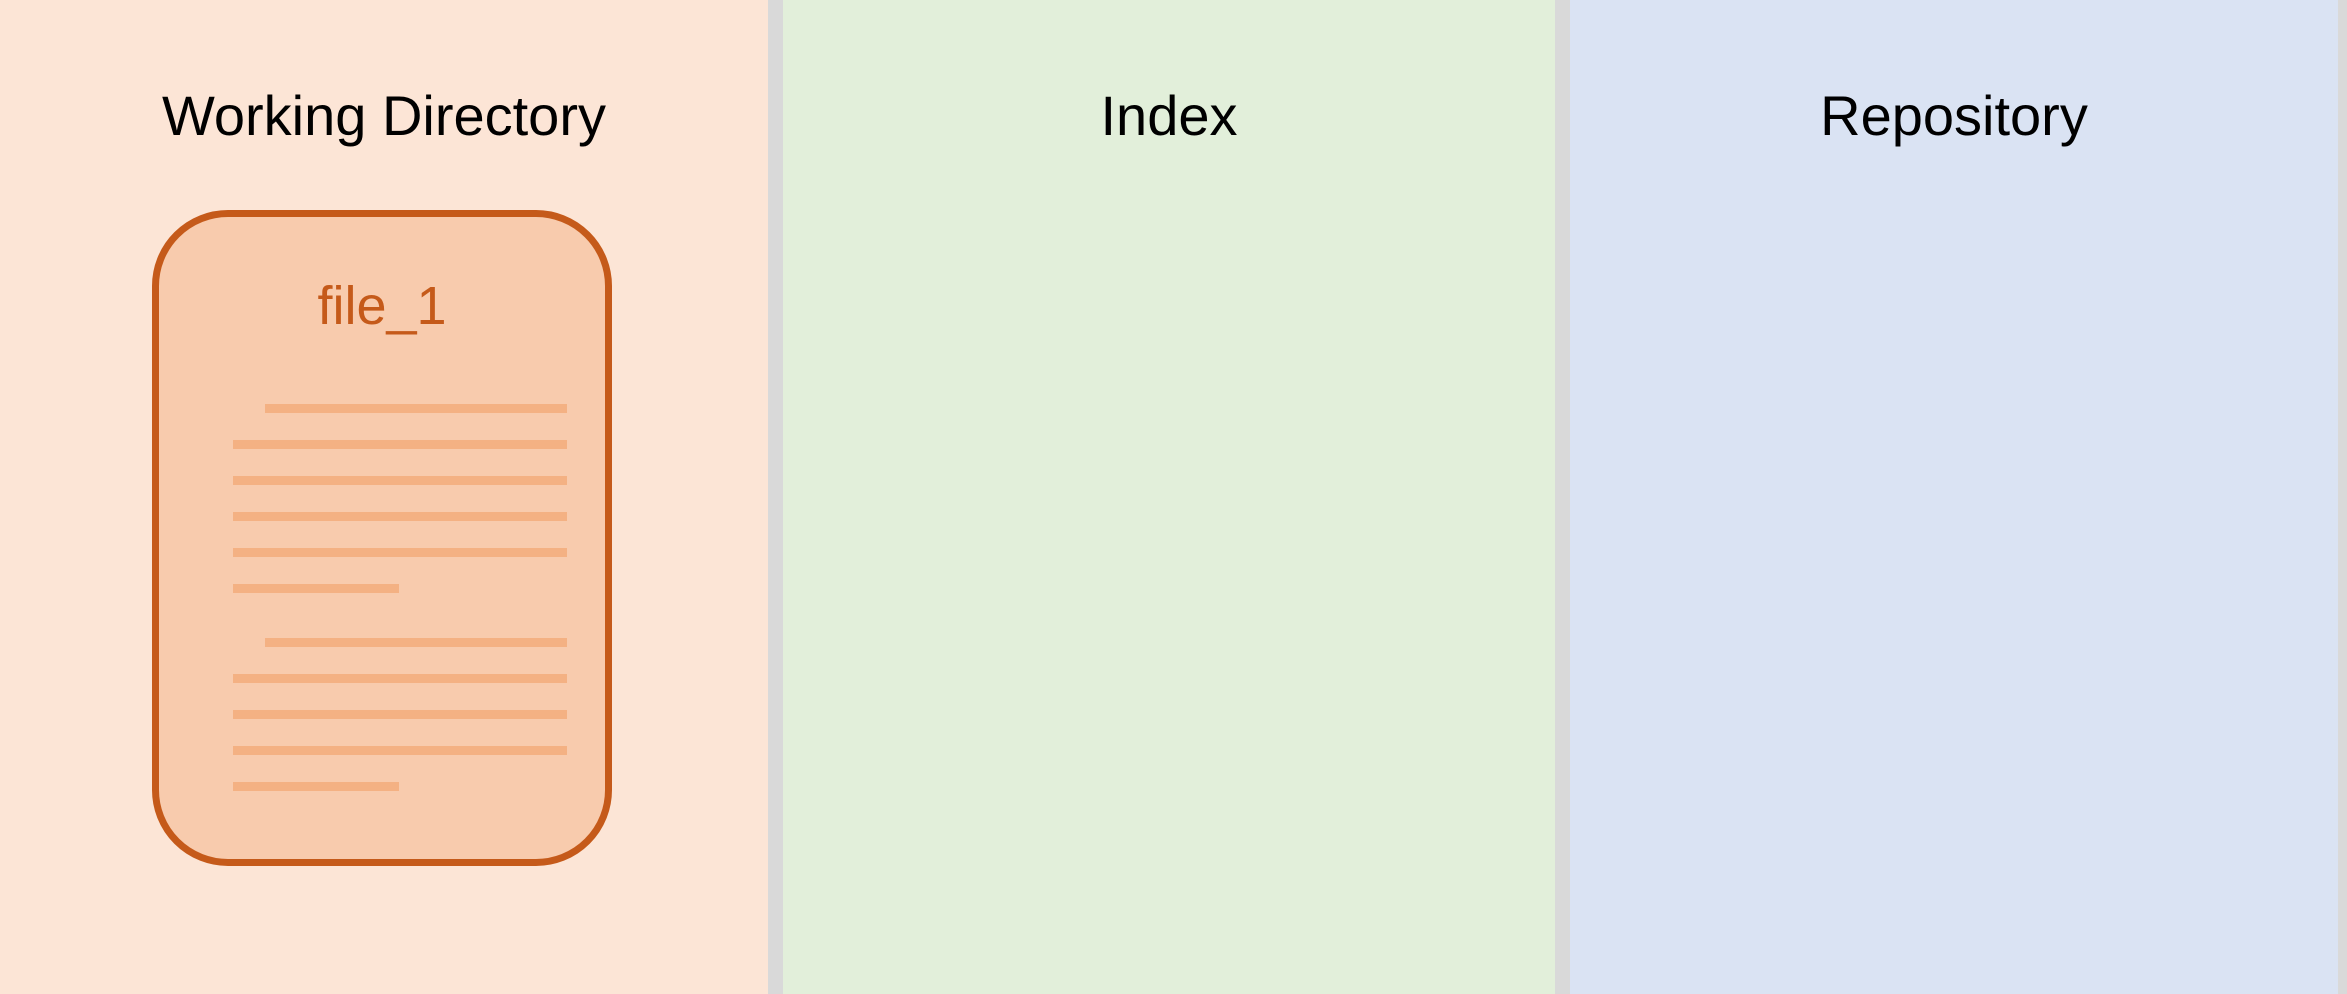 The image size is (2347, 994). What do you see at coordinates (1954, 115) in the screenshot?
I see `repository-title: Repository` at bounding box center [1954, 115].